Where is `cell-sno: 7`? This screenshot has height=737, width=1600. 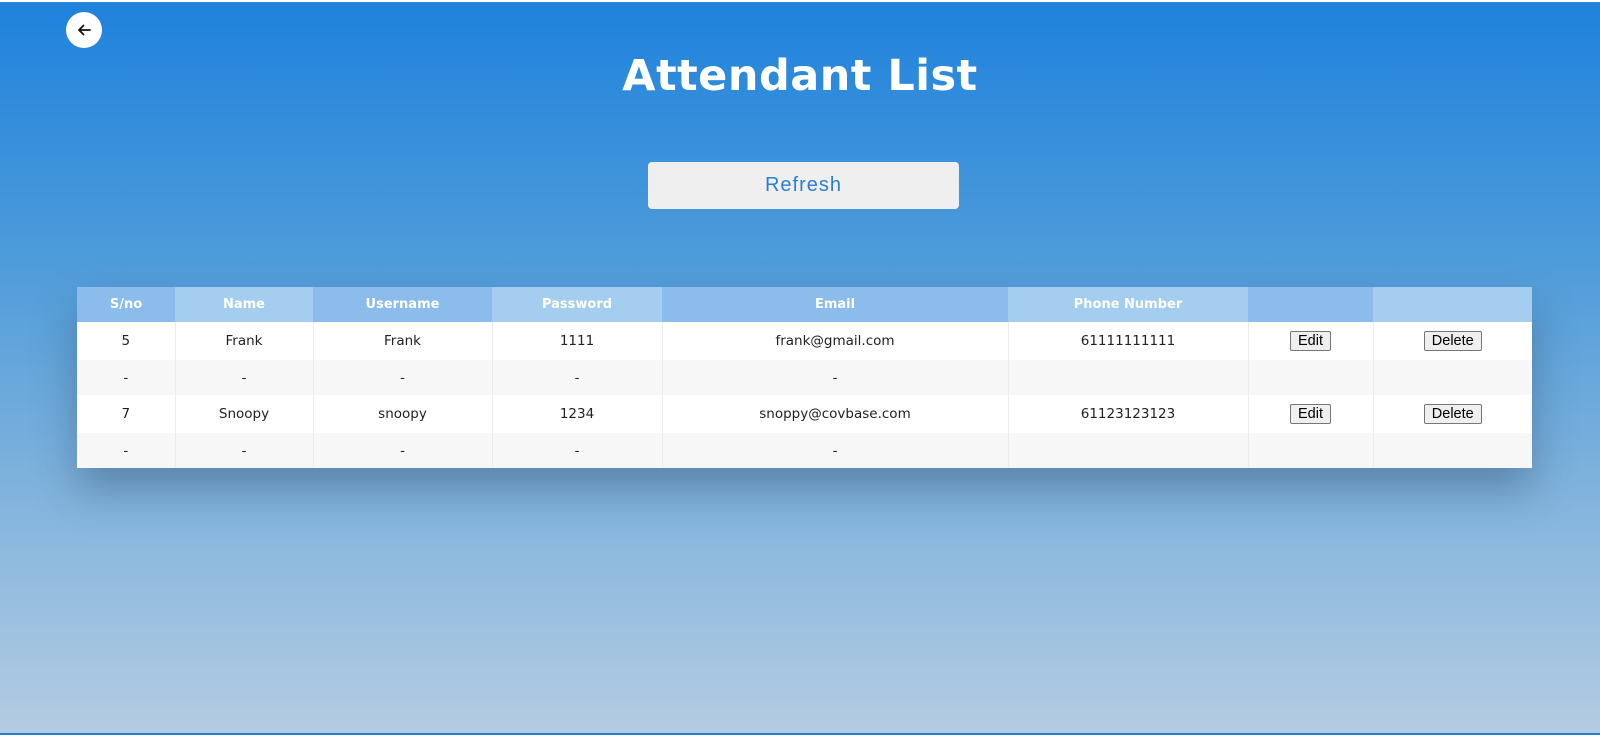
cell-sno: 7 is located at coordinates (126, 414).